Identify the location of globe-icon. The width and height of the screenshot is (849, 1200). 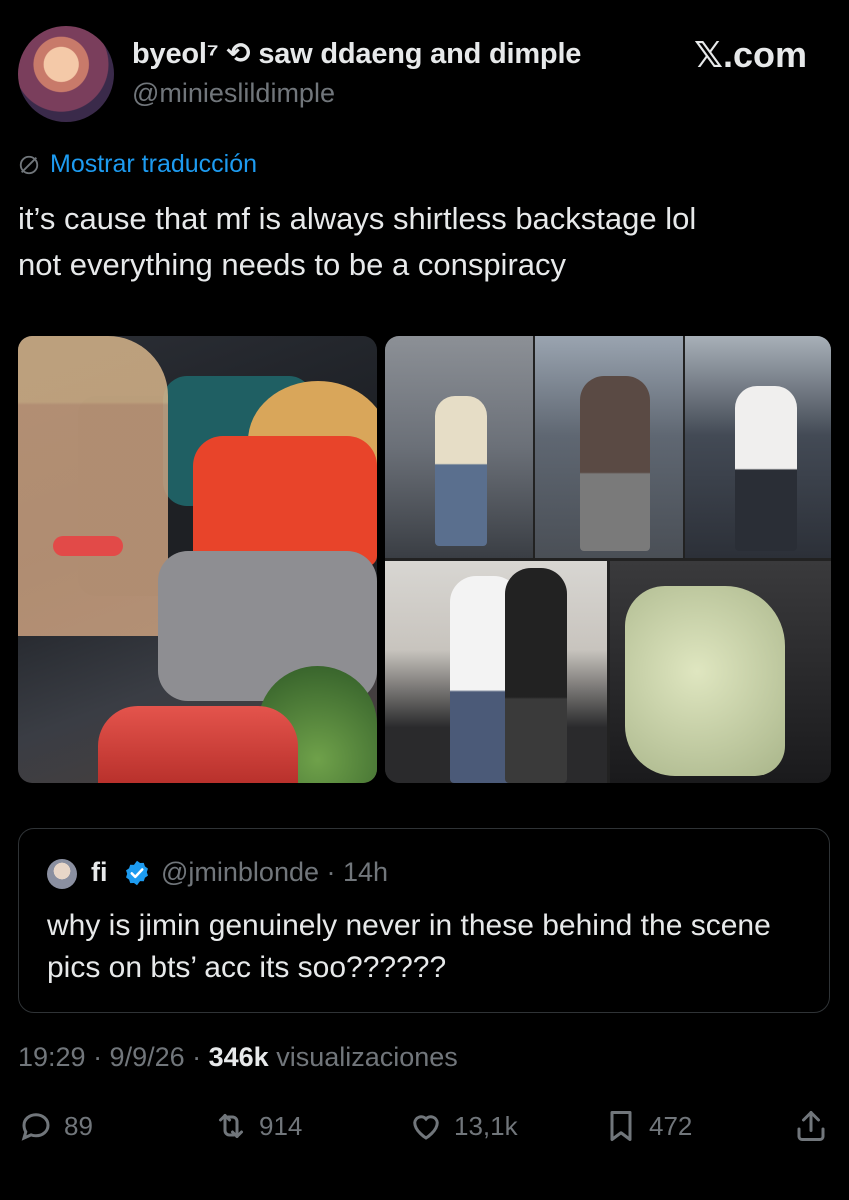
(29, 164).